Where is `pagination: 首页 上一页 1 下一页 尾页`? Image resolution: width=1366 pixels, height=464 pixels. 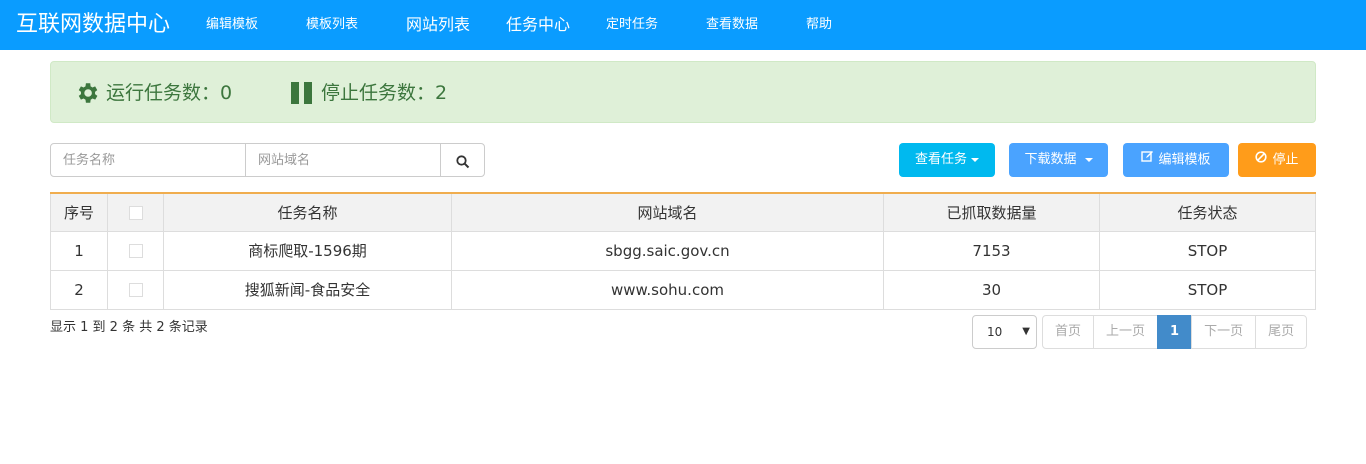
pagination: 首页 上一页 1 下一页 尾页 is located at coordinates (1175, 332).